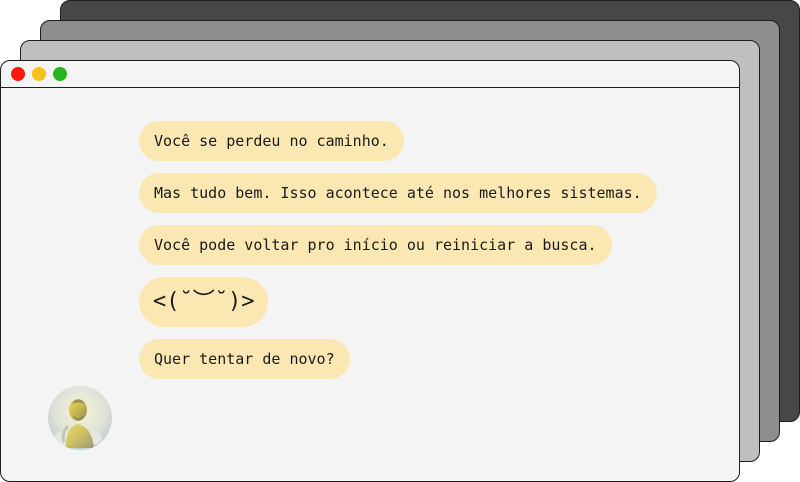 The width and height of the screenshot is (800, 482). What do you see at coordinates (370, 74) in the screenshot?
I see `title-bar` at bounding box center [370, 74].